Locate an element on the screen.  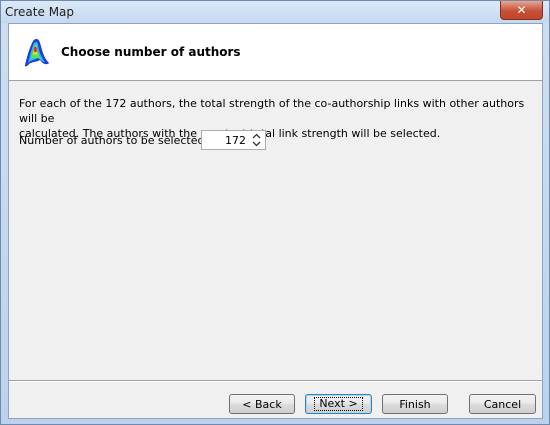
cancel-button-label: Cancel is located at coordinates (502, 404).